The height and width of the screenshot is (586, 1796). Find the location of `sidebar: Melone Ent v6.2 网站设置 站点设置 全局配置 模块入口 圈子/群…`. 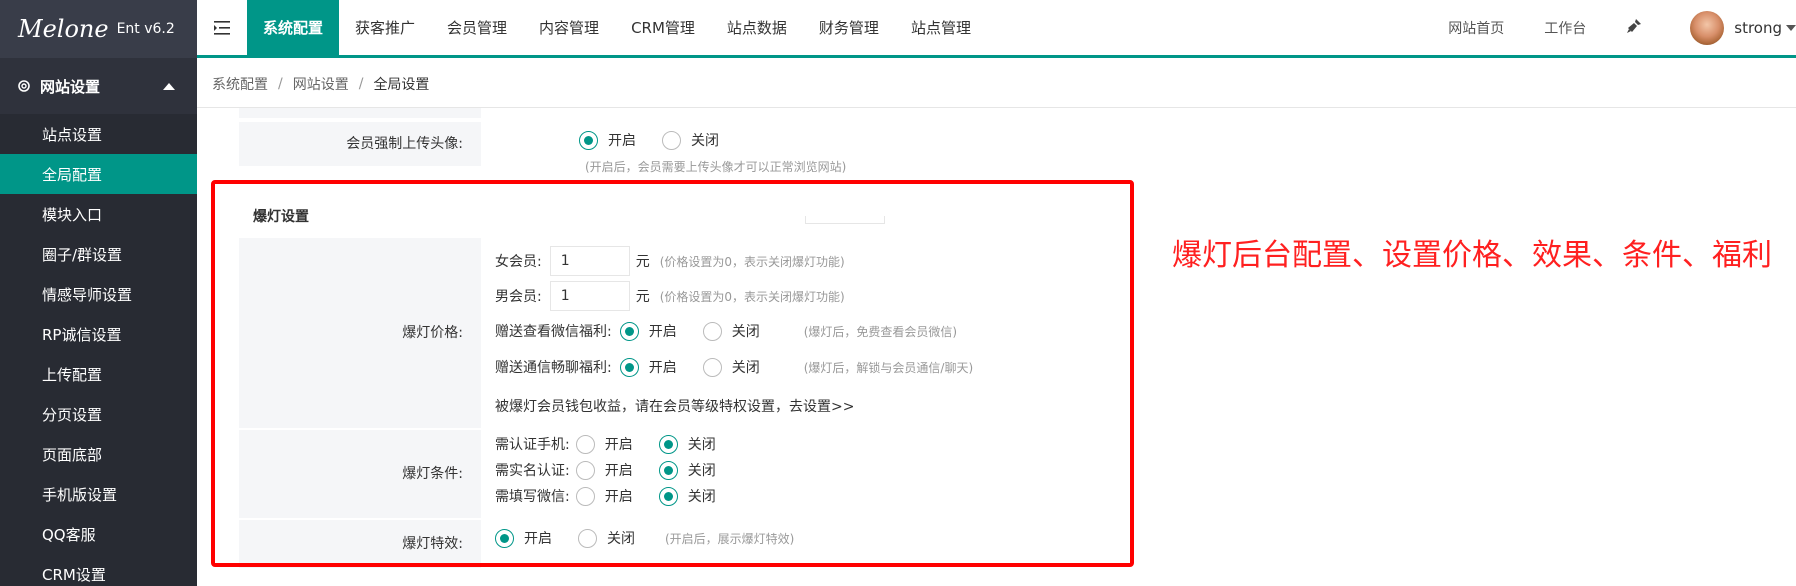

sidebar: Melone Ent v6.2 网站设置 站点设置 全局配置 模块入口 圈子/群… is located at coordinates (98, 293).